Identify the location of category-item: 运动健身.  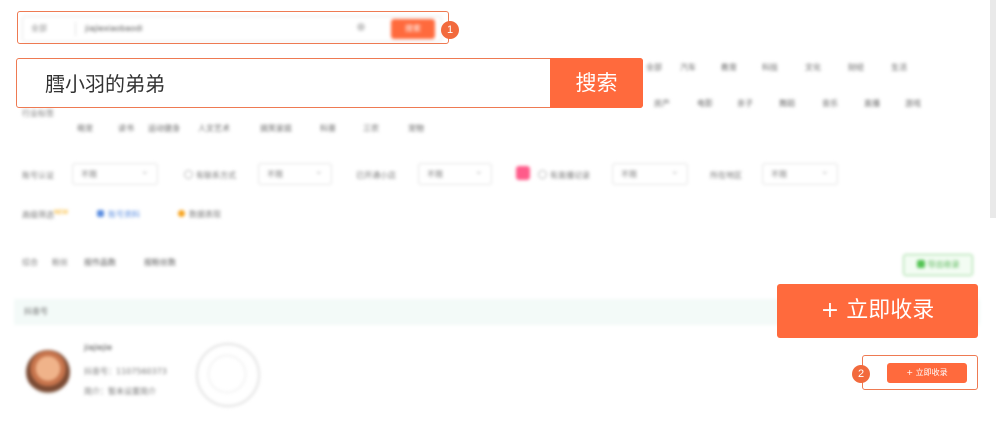
(164, 128).